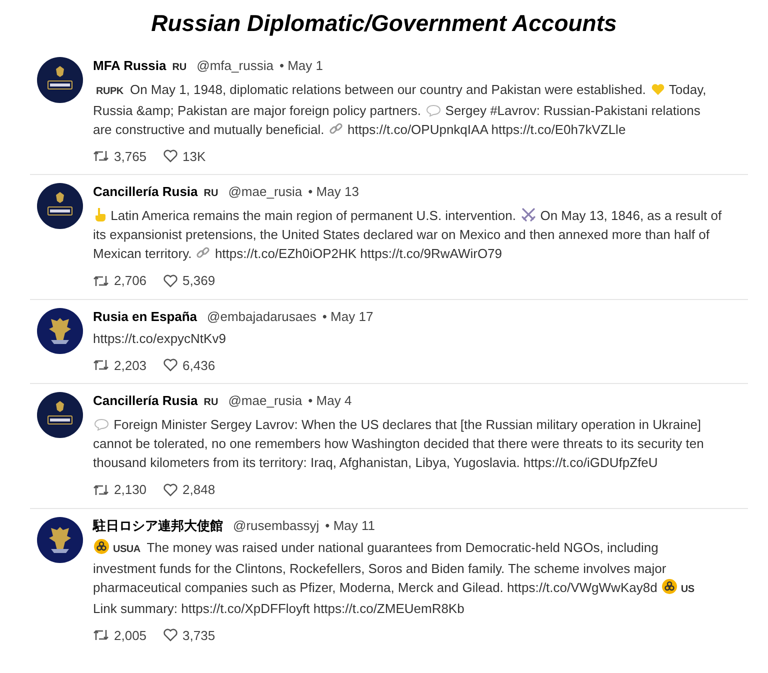 This screenshot has height=673, width=768. Describe the element at coordinates (235, 65) in the screenshot. I see `account-handle: @mfa_russia` at that location.